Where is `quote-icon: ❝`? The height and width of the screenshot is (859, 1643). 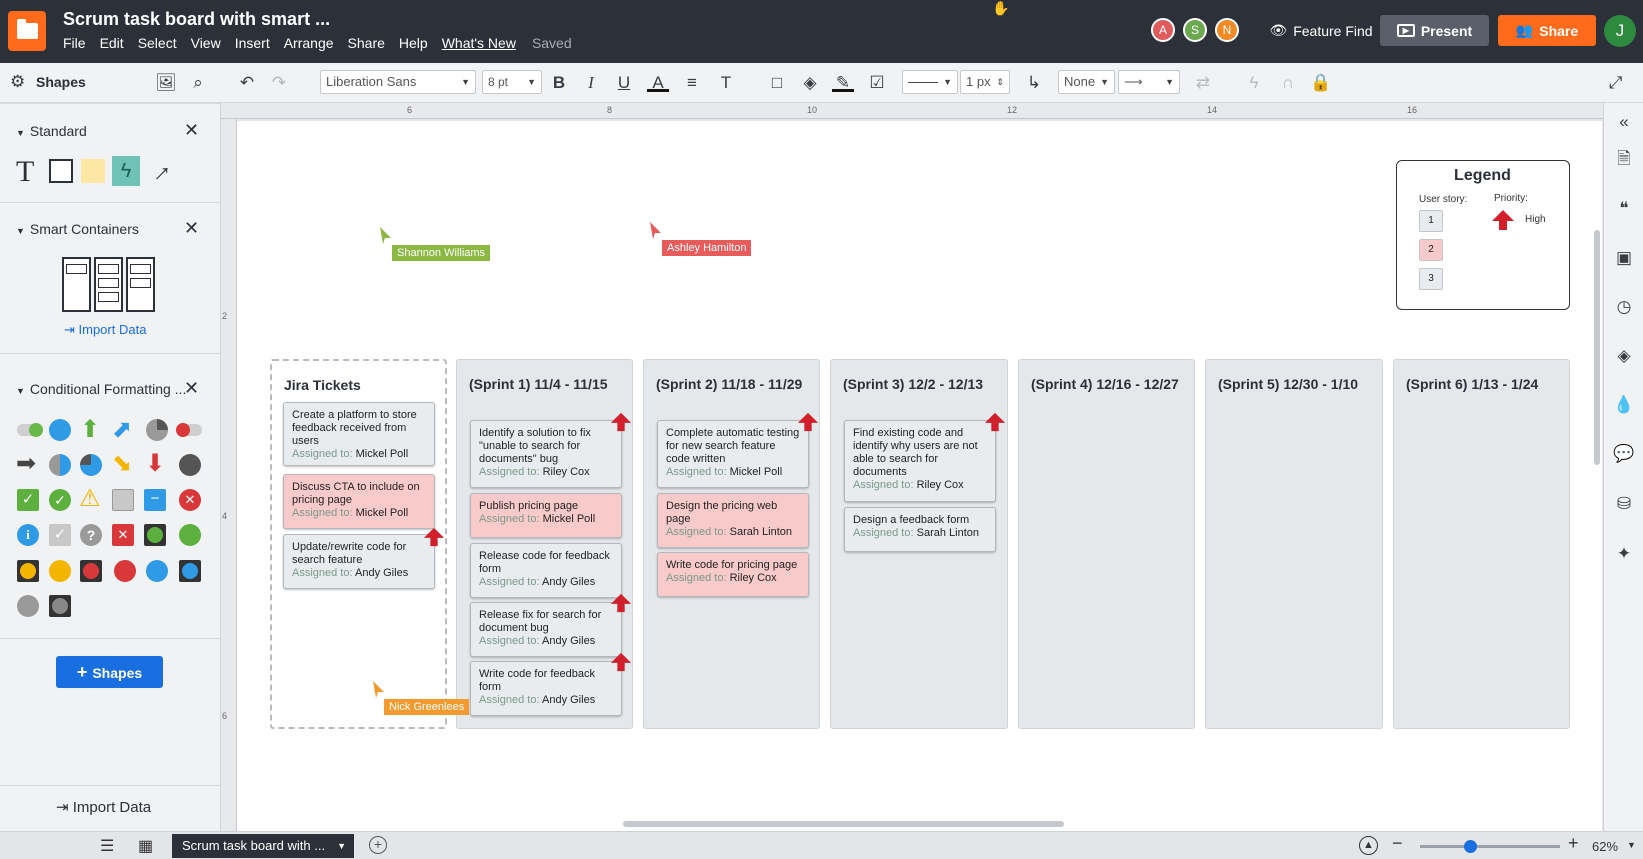
quote-icon: ❝ is located at coordinates (1624, 209).